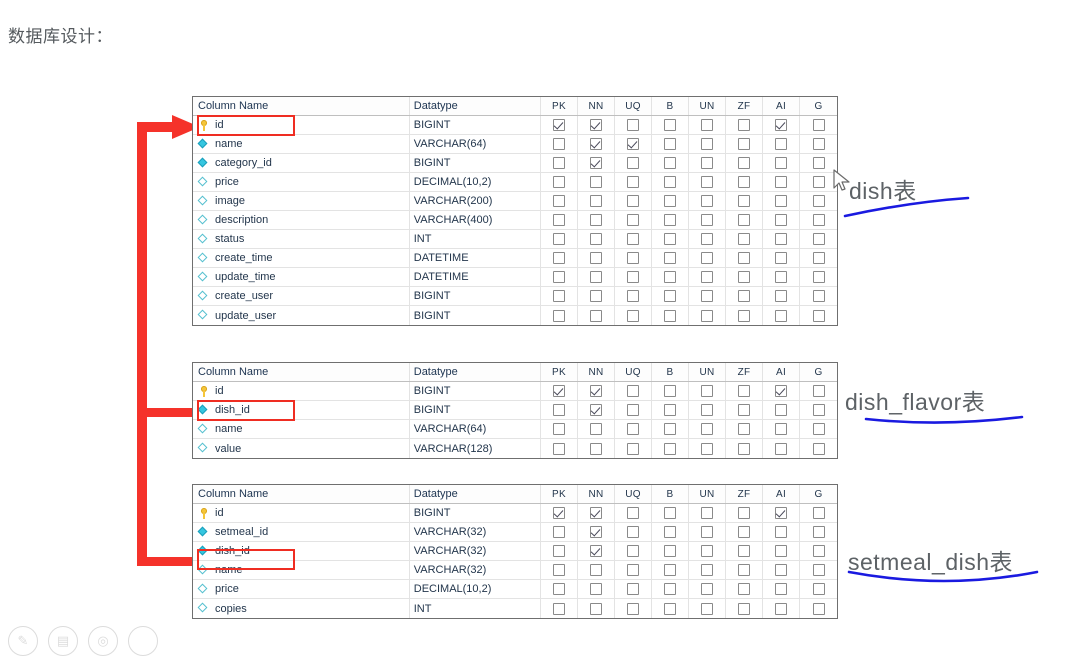 The image size is (1066, 656). What do you see at coordinates (301, 296) in the screenshot?
I see `column-name-cell: create_user` at bounding box center [301, 296].